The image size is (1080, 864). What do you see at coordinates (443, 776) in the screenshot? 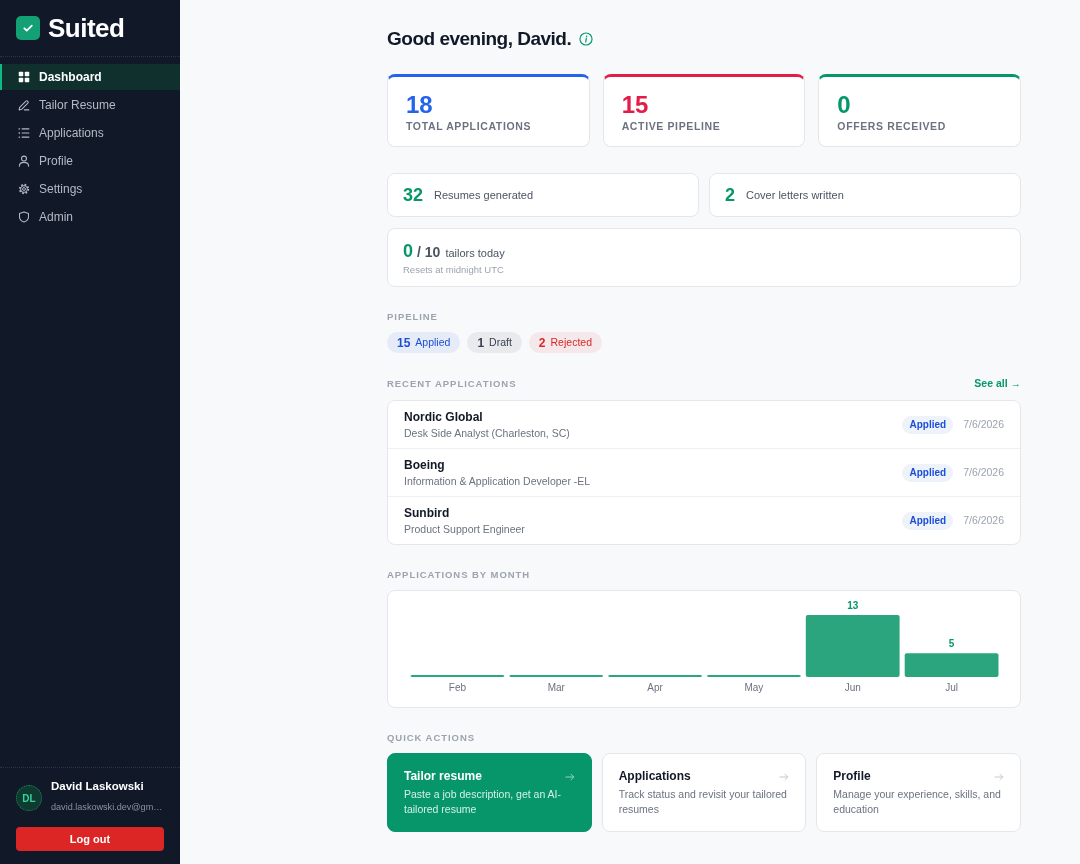
I see `quick-action-title: Tailor resume` at bounding box center [443, 776].